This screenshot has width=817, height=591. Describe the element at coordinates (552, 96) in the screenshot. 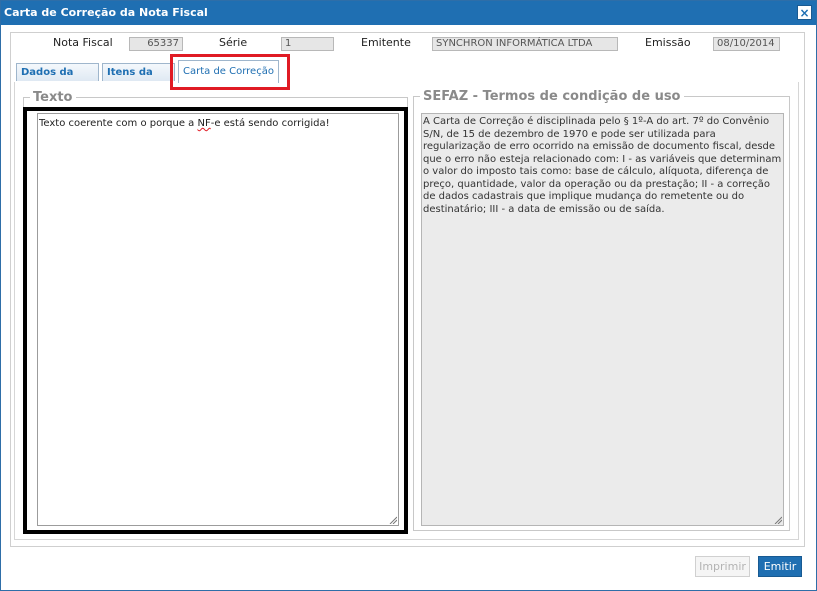

I see `sefaz-legend: SEFAZ - Termos de condição de uso` at that location.